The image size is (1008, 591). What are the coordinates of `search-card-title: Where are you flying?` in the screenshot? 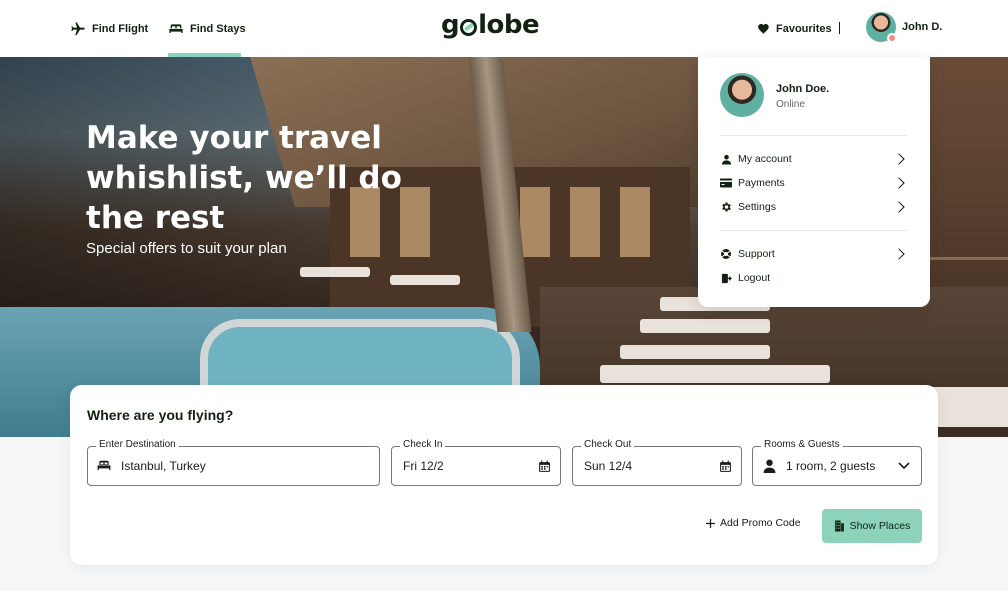 It's located at (160, 415).